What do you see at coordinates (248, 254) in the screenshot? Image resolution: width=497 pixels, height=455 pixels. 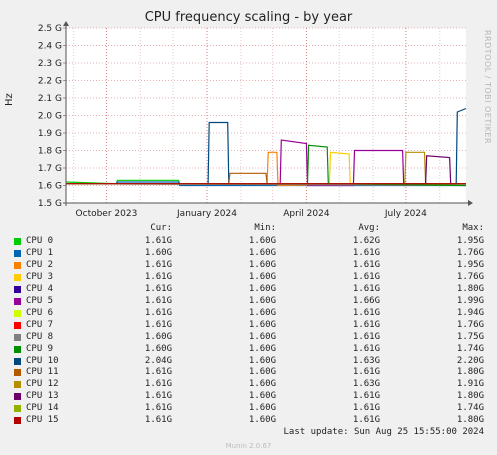 I see `legend-row-cpu-1: CPU 1 1.60G 1.60G 1.61G 1.76G` at bounding box center [248, 254].